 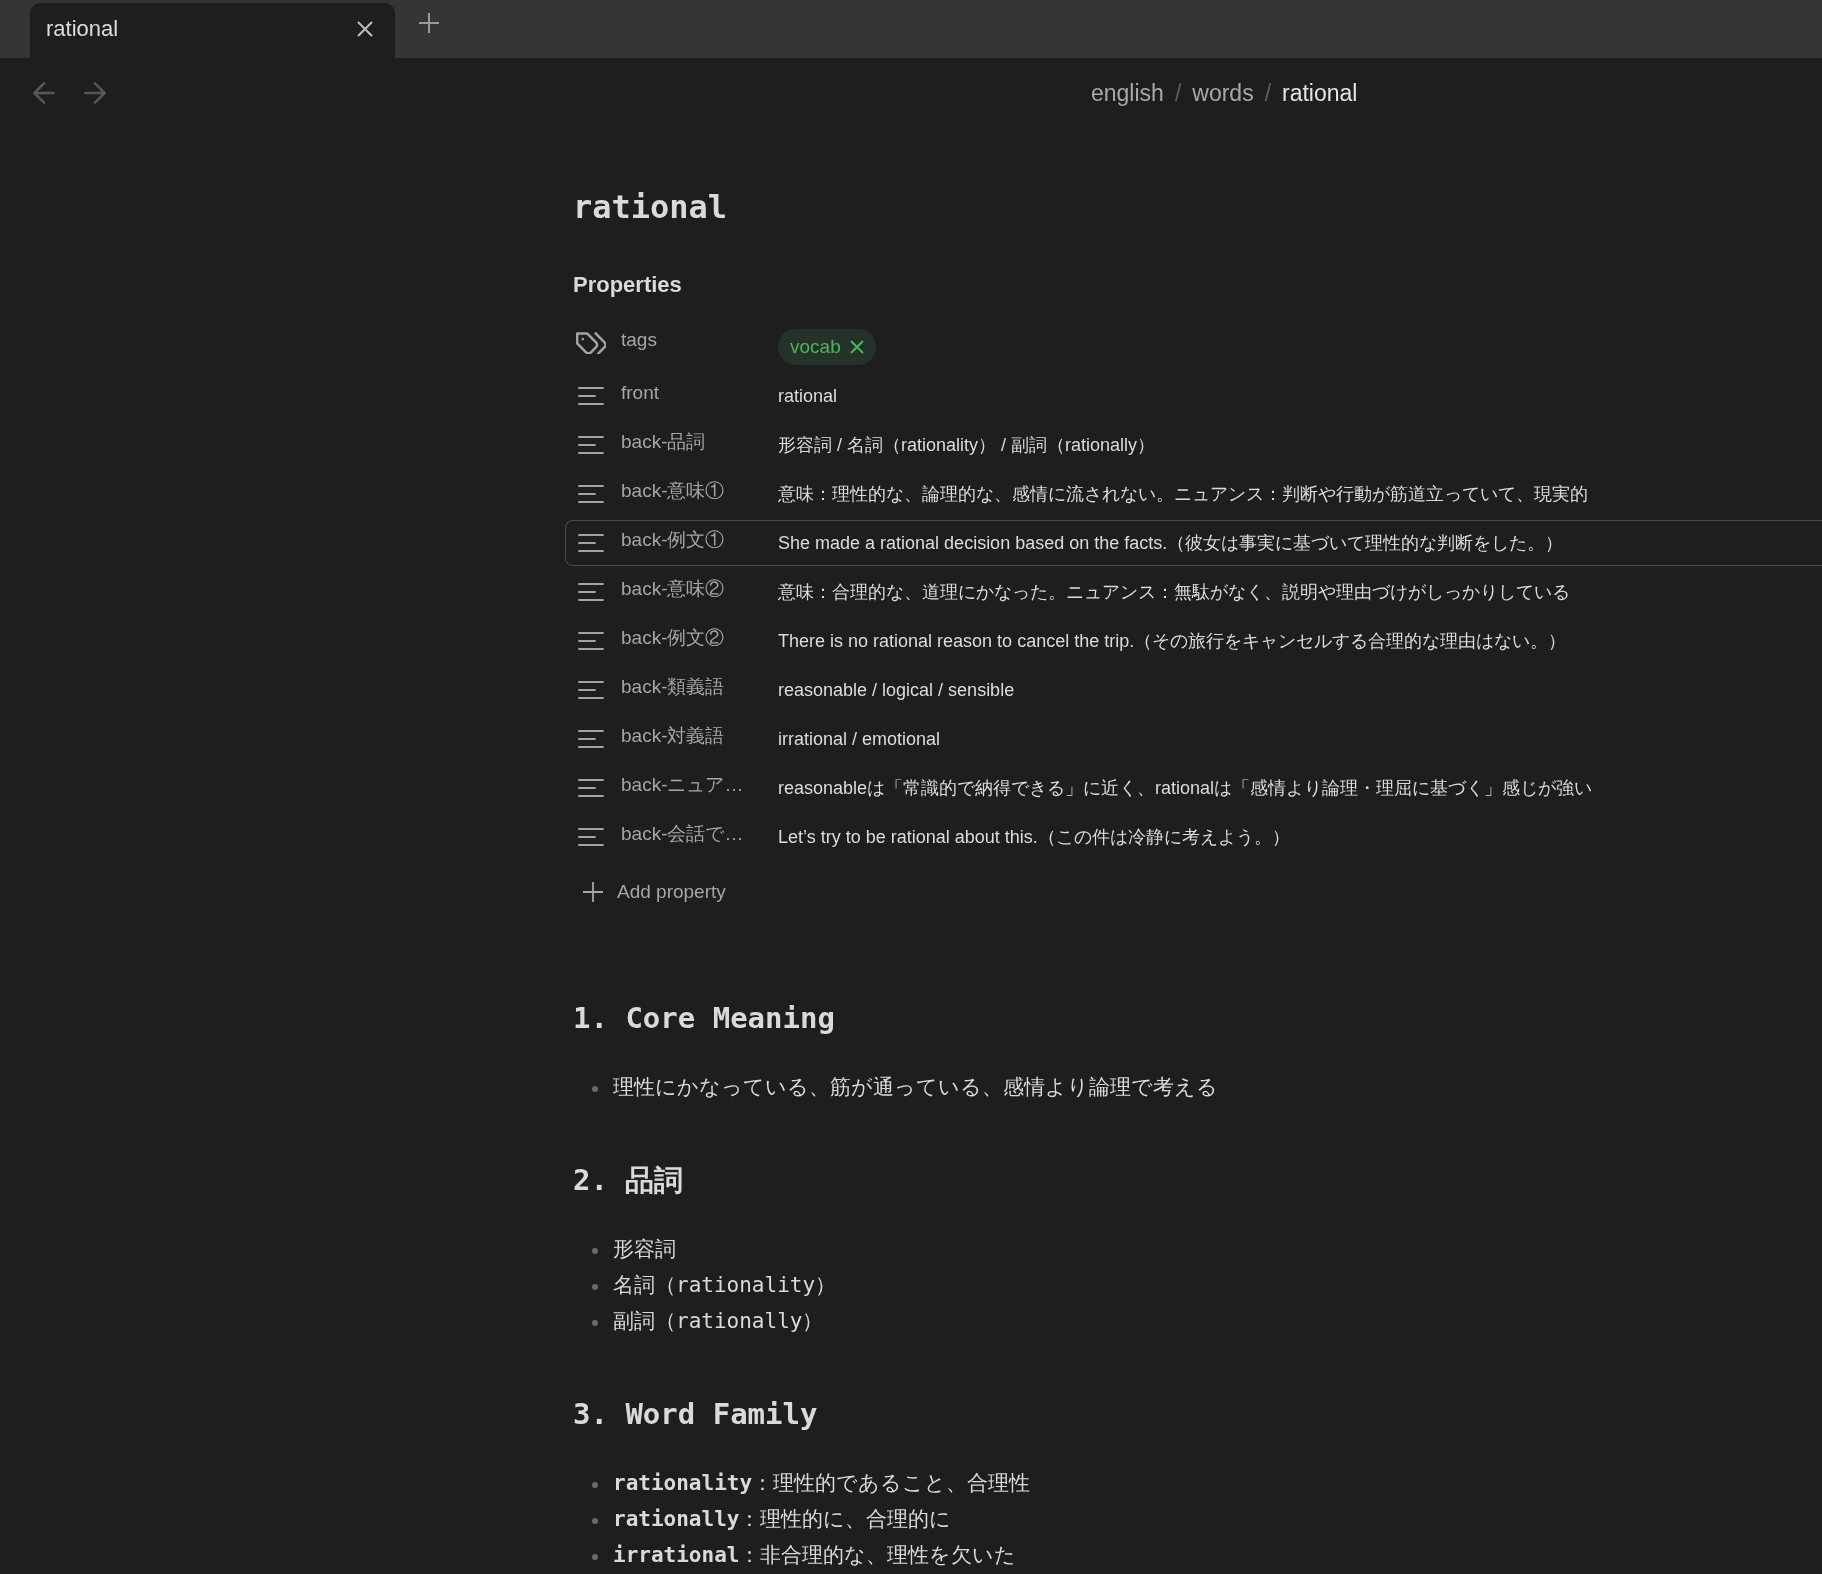 I want to click on property-label: back-意味①, so click(x=673, y=491).